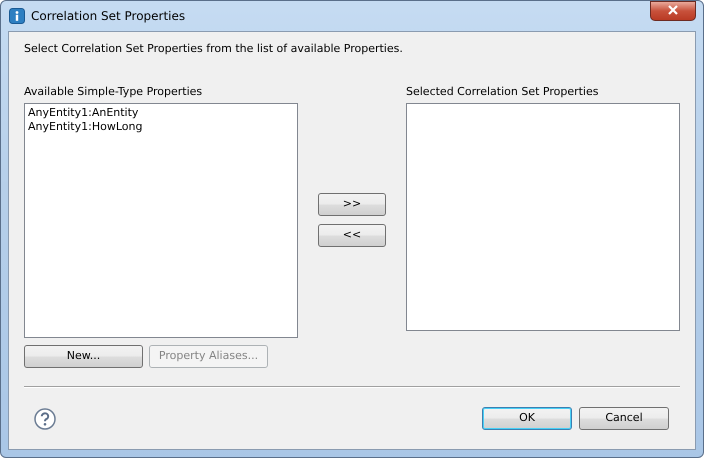  Describe the element at coordinates (527, 418) in the screenshot. I see `ok-button: OK` at that location.